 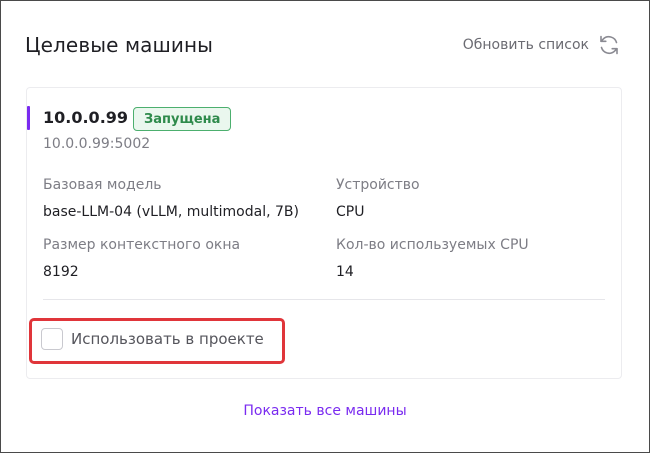 What do you see at coordinates (61, 272) in the screenshot?
I see `context-size-value: 8192` at bounding box center [61, 272].